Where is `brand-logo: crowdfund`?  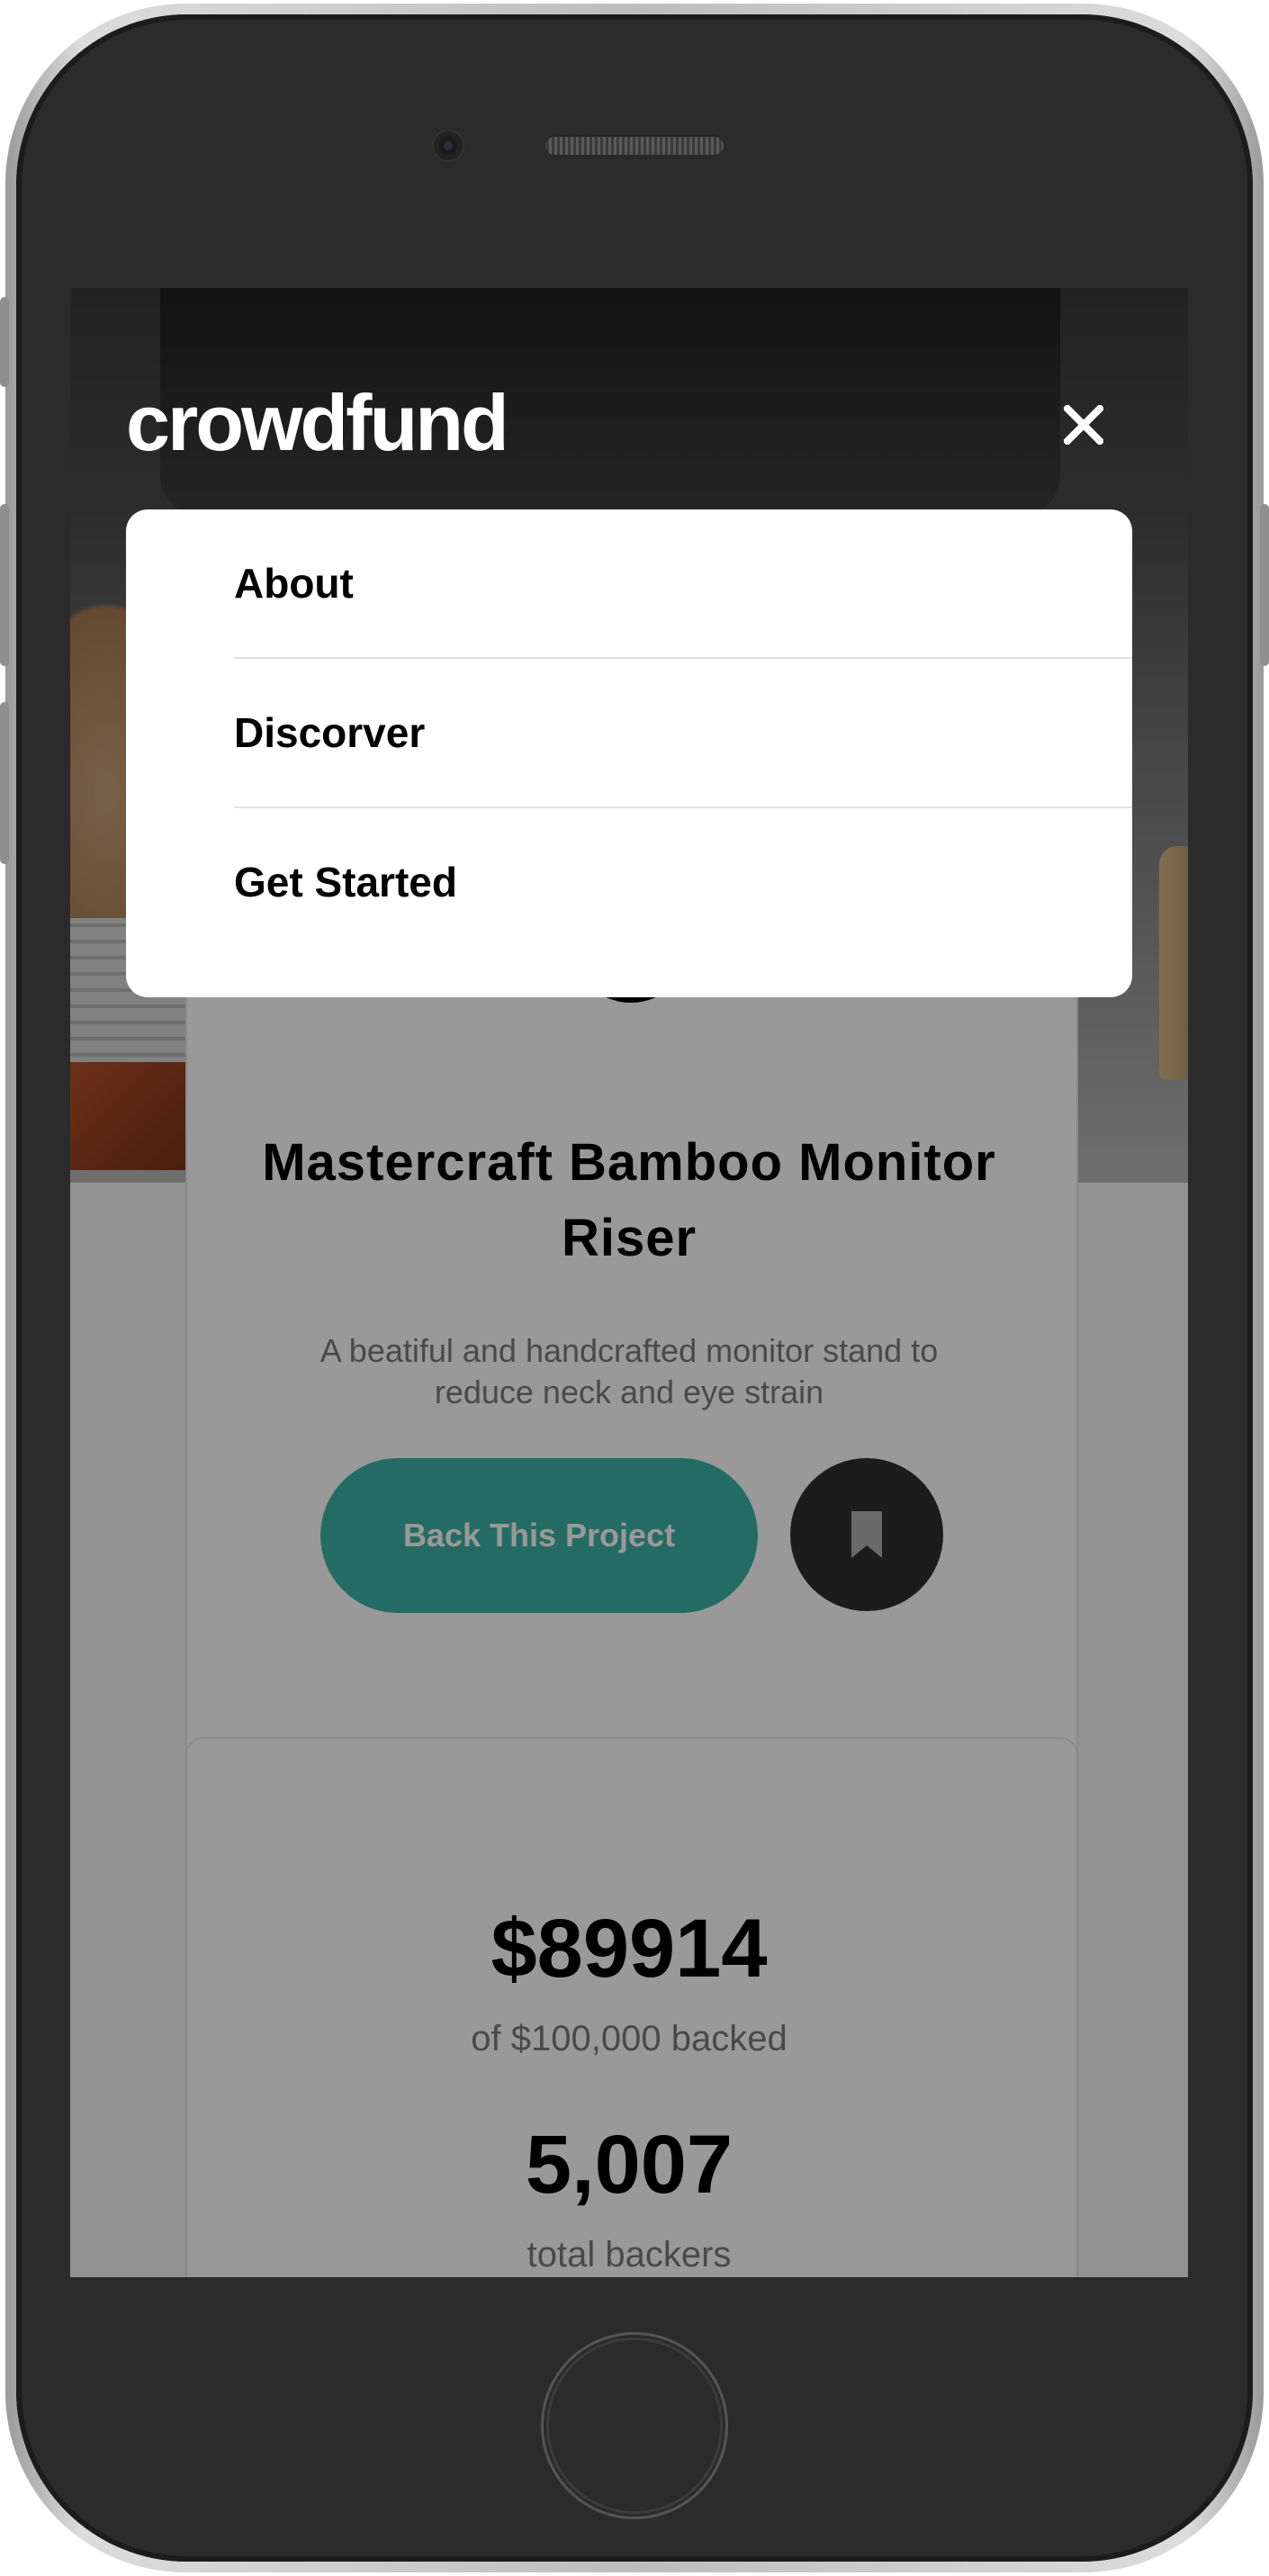
brand-logo: crowdfund is located at coordinates (317, 423).